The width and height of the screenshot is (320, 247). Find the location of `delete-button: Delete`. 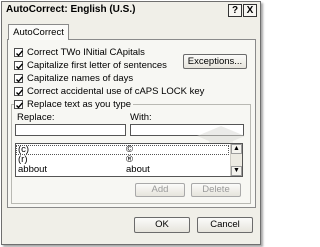

delete-button: Delete is located at coordinates (216, 190).